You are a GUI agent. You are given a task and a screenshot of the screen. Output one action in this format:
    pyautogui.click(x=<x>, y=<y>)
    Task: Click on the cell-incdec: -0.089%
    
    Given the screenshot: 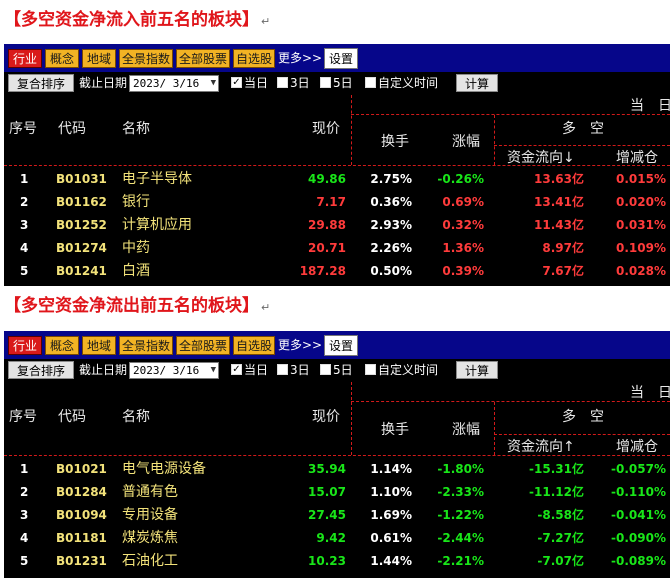 What is the action you would take?
    pyautogui.click(x=638, y=561)
    